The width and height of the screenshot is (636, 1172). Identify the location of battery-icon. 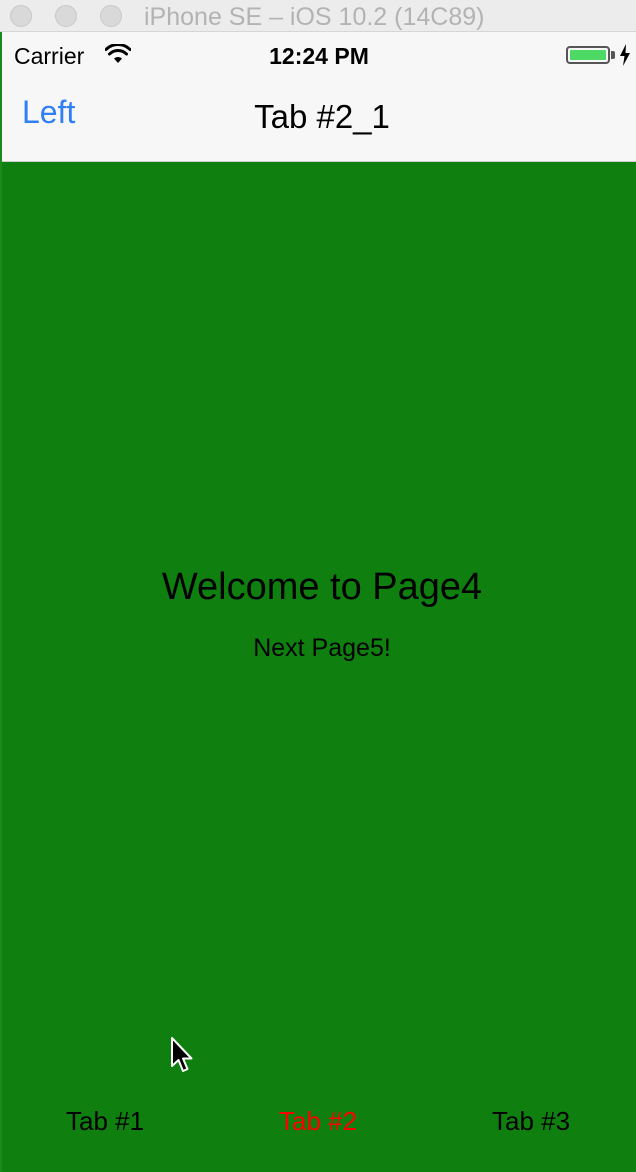
(588, 55).